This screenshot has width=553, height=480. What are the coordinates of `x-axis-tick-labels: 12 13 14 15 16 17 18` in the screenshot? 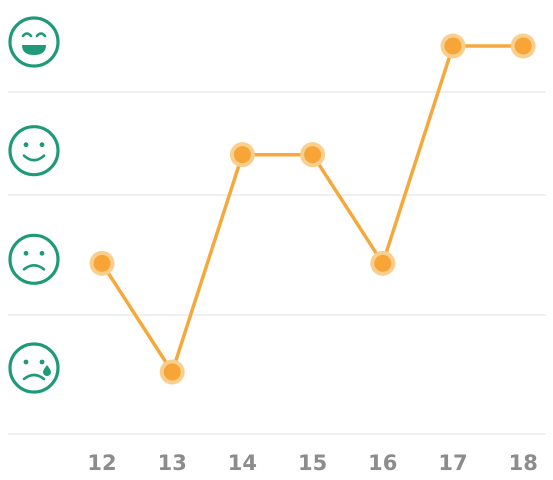 It's located at (312, 463).